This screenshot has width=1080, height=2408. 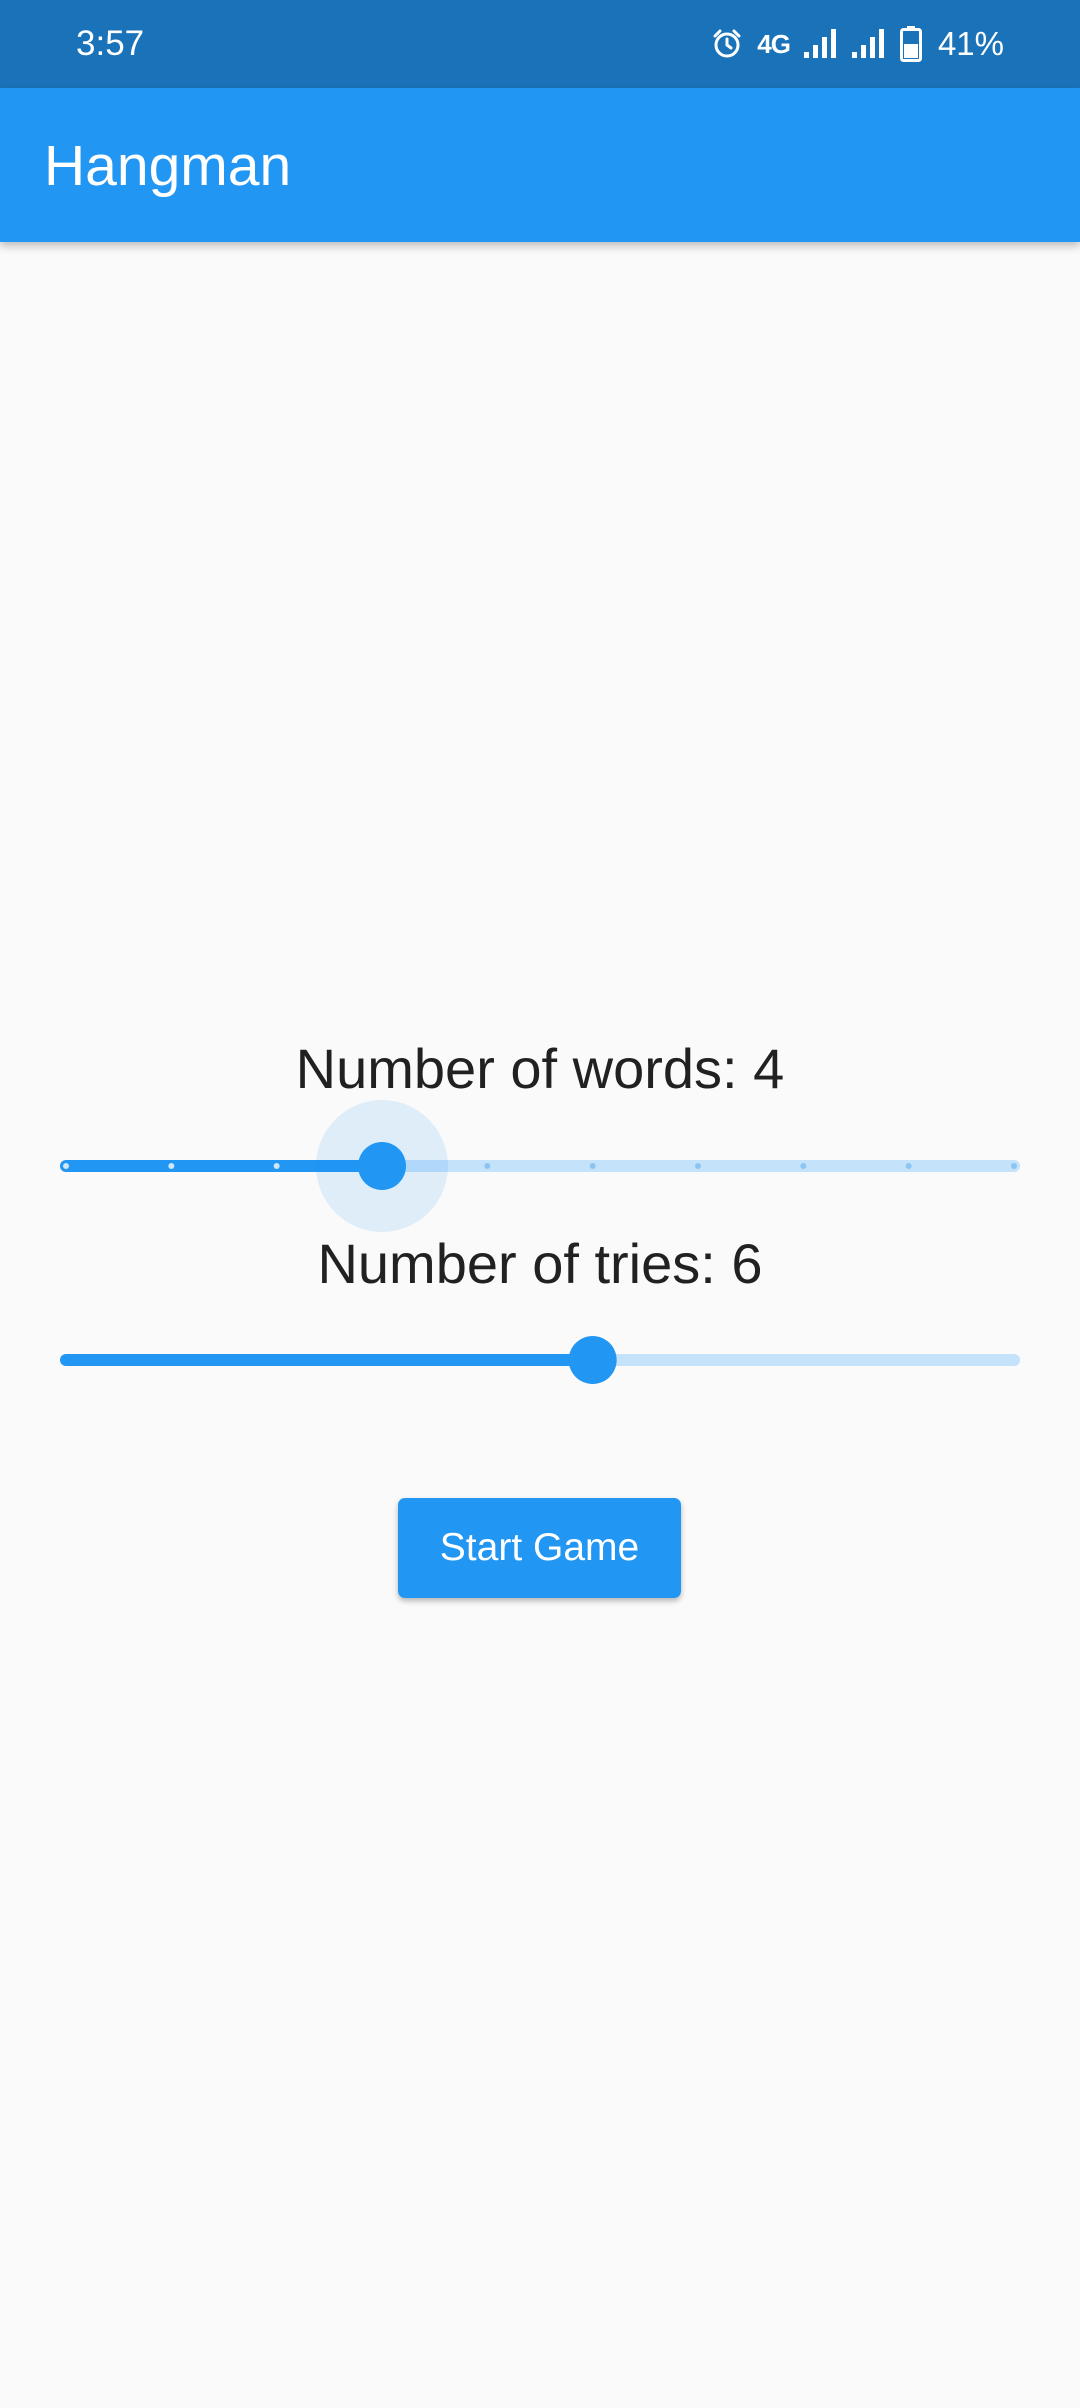 What do you see at coordinates (539, 1548) in the screenshot?
I see `start-game-button: Start Game` at bounding box center [539, 1548].